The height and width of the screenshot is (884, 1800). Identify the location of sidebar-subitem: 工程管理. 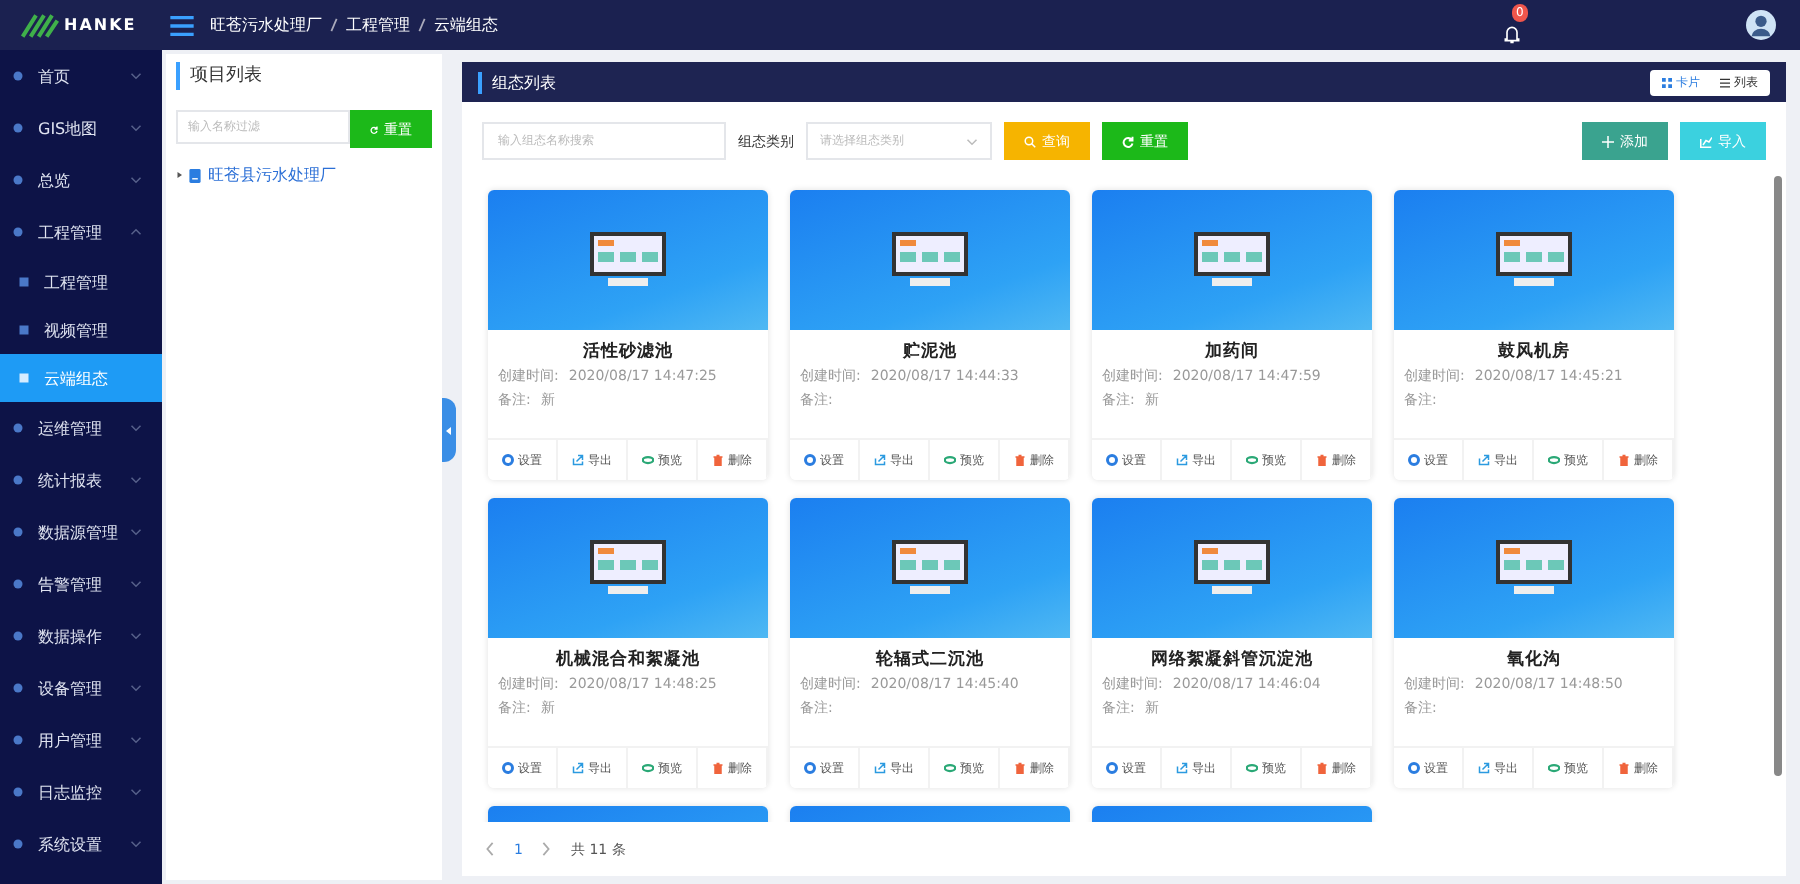
(81, 282).